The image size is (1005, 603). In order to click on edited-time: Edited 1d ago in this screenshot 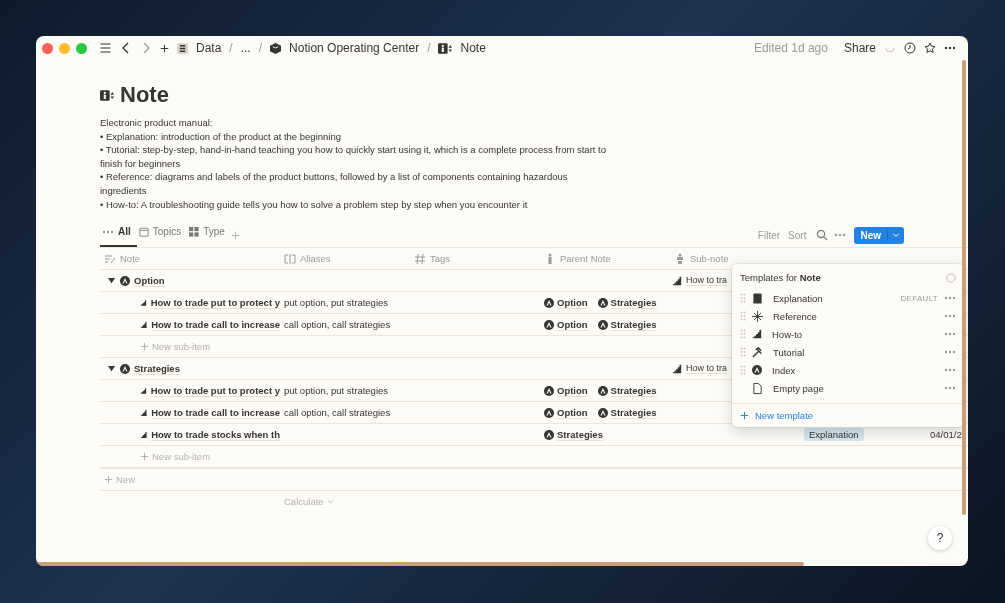, I will do `click(790, 48)`.